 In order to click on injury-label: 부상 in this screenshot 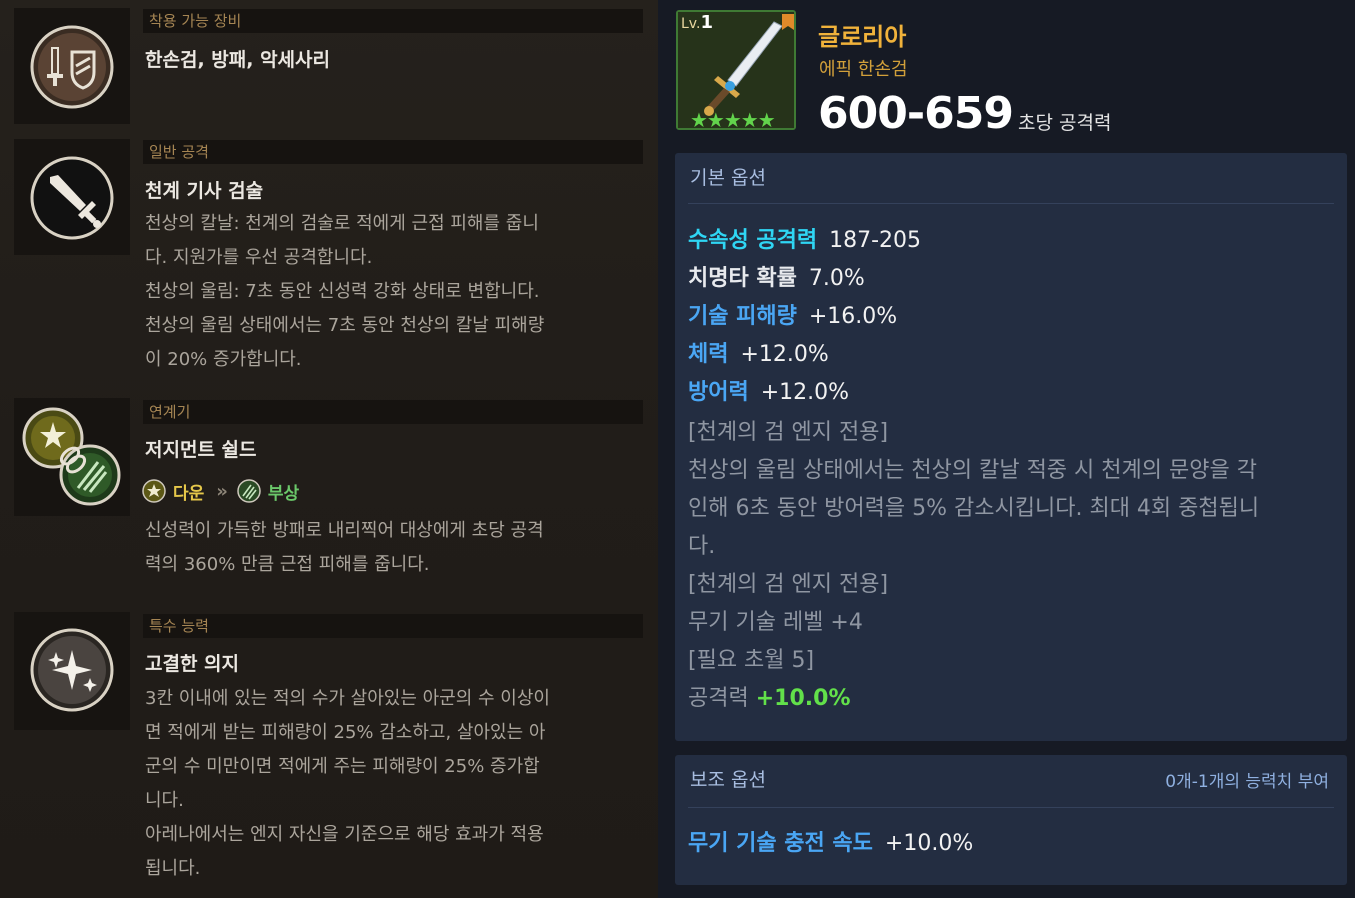, I will do `click(283, 493)`.